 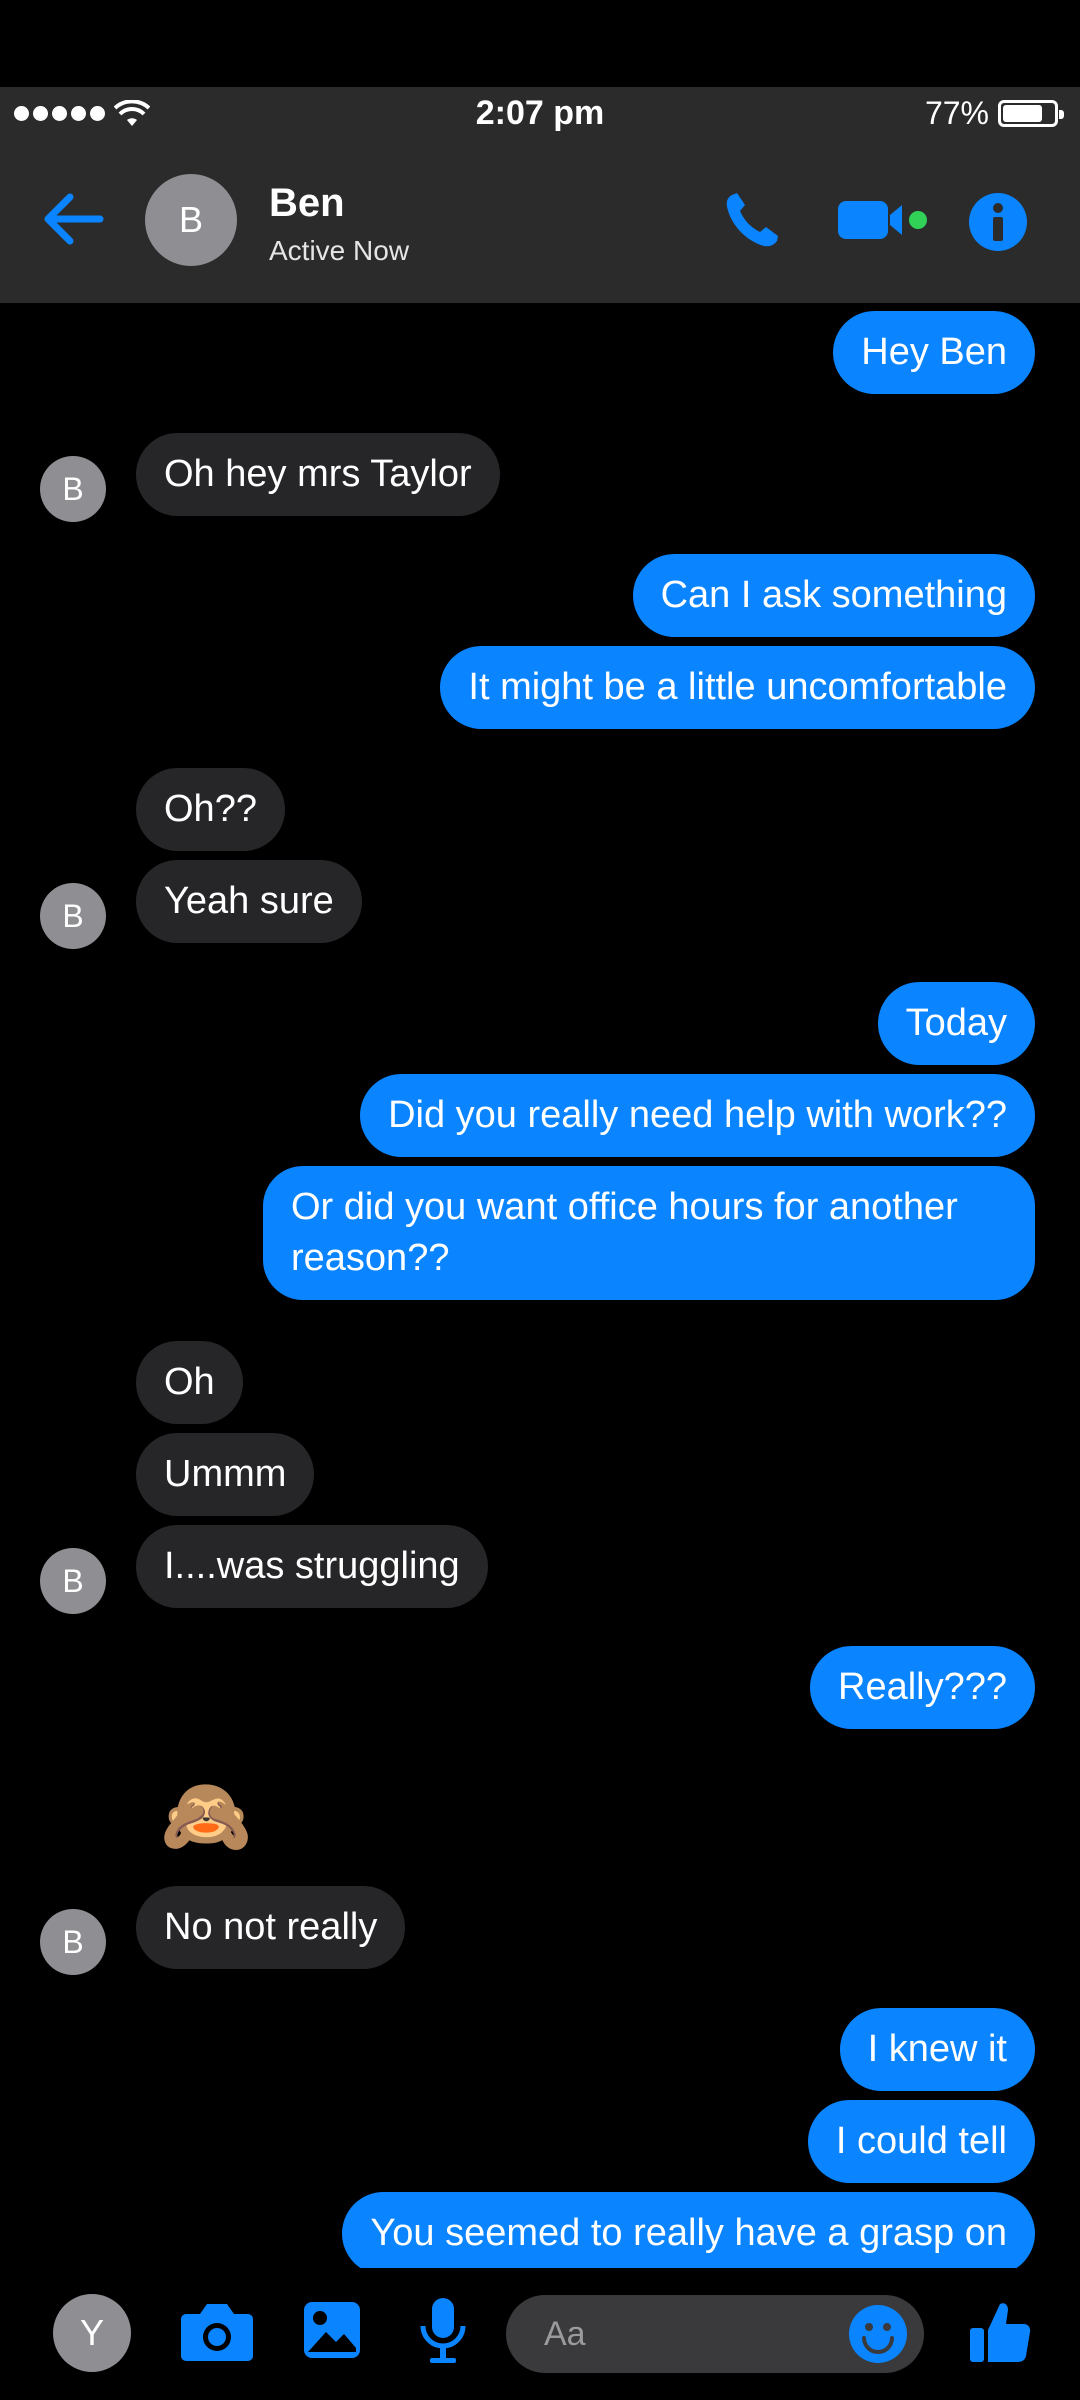 I want to click on battery-icon, so click(x=1031, y=113).